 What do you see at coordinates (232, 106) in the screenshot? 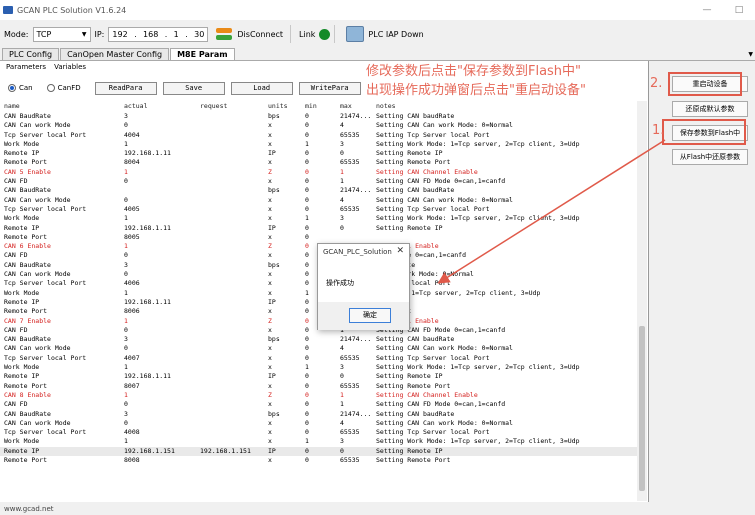
I see `header-request: request` at bounding box center [232, 106].